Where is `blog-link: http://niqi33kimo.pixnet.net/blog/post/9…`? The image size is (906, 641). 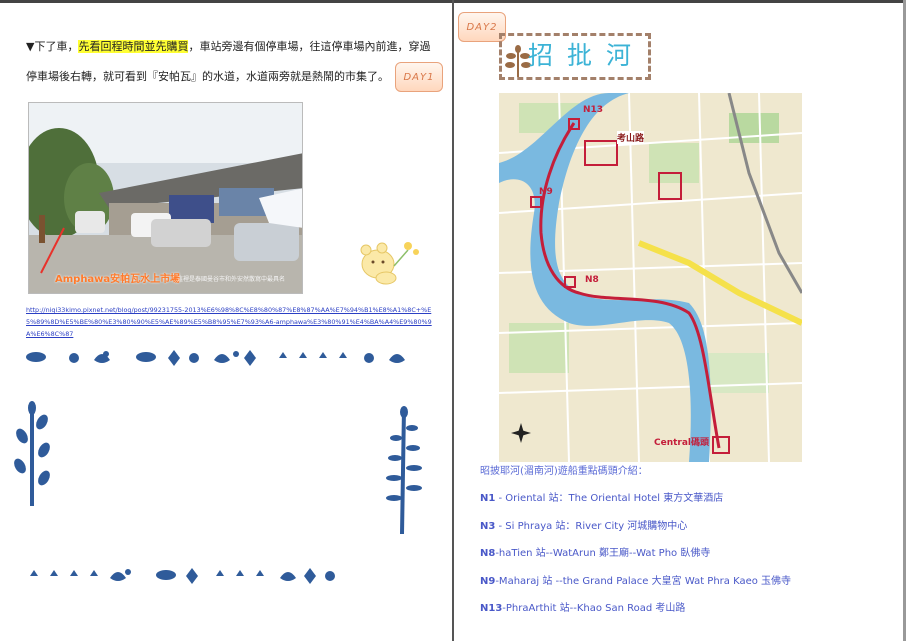
blog-link: http://niqi33kimo.pixnet.net/blog/post/9… is located at coordinates (232, 322).